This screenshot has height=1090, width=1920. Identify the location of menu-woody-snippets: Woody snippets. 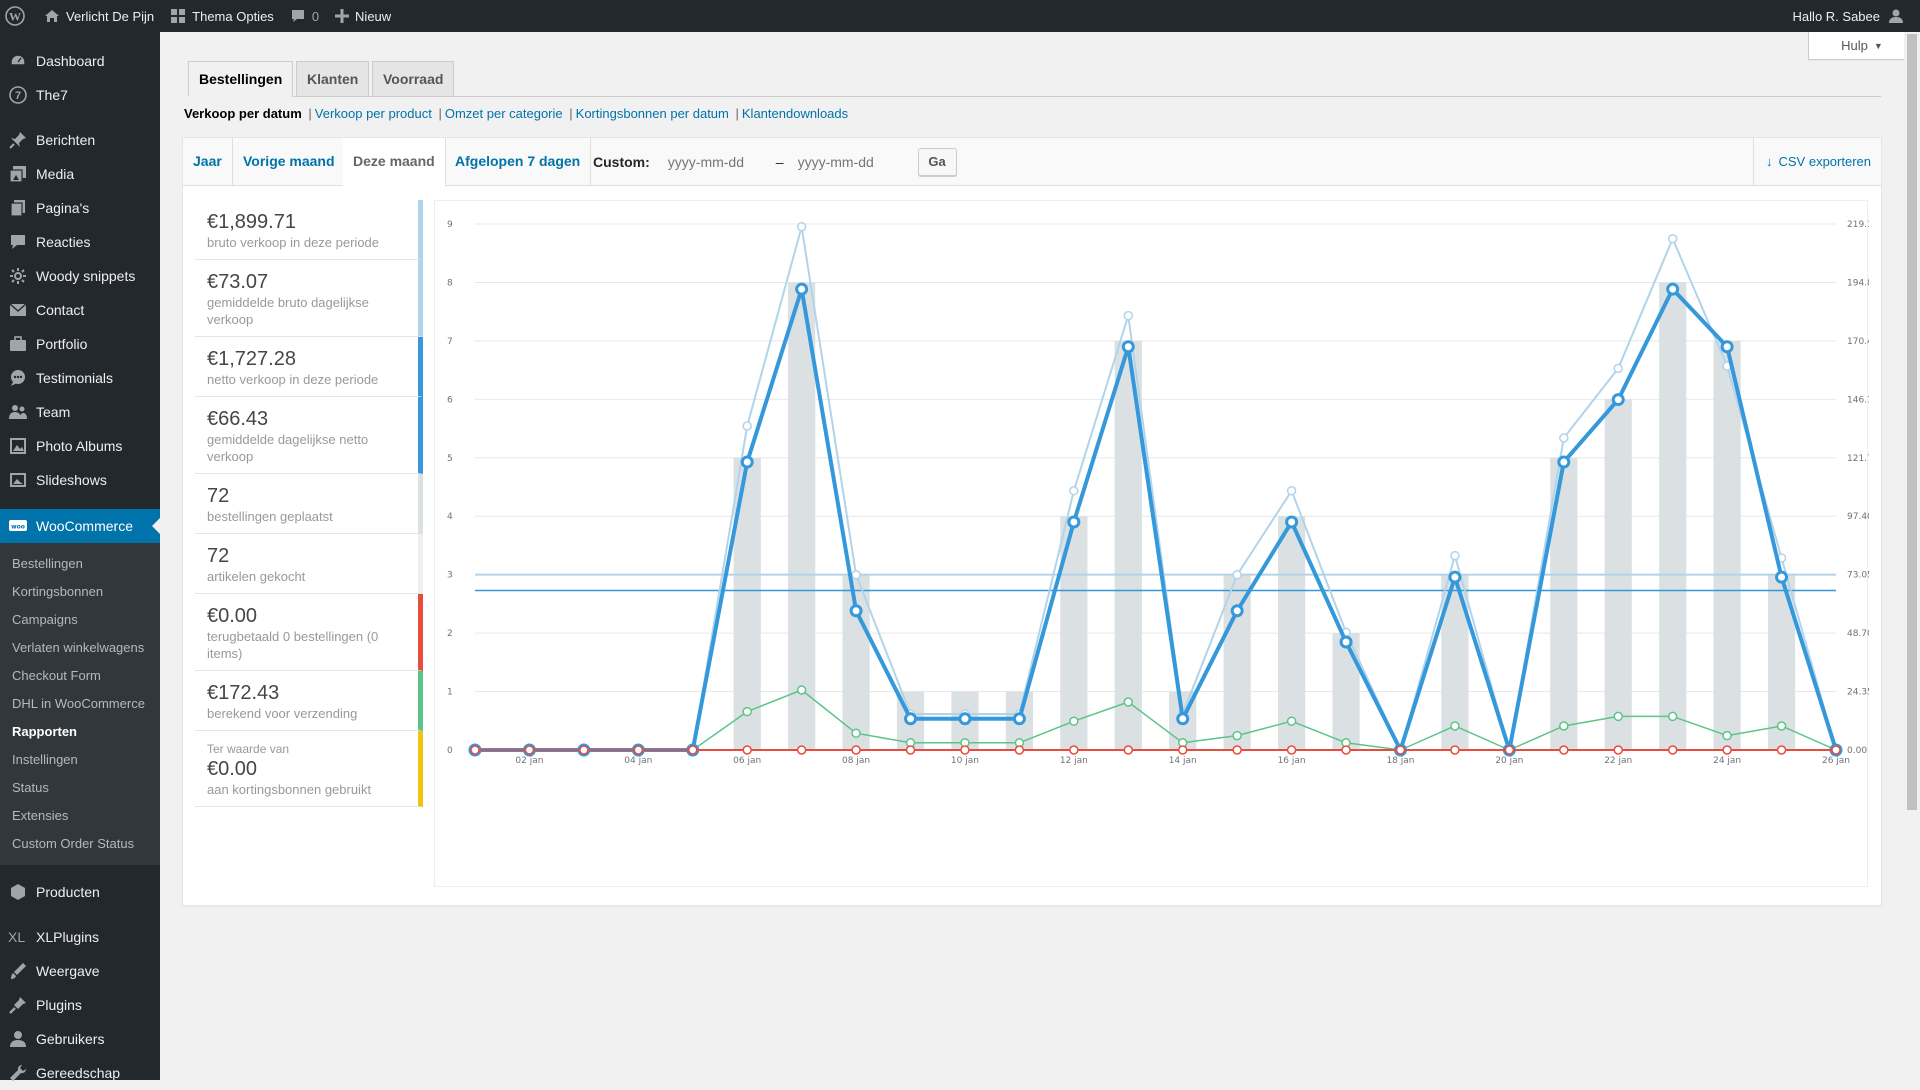
(80, 276).